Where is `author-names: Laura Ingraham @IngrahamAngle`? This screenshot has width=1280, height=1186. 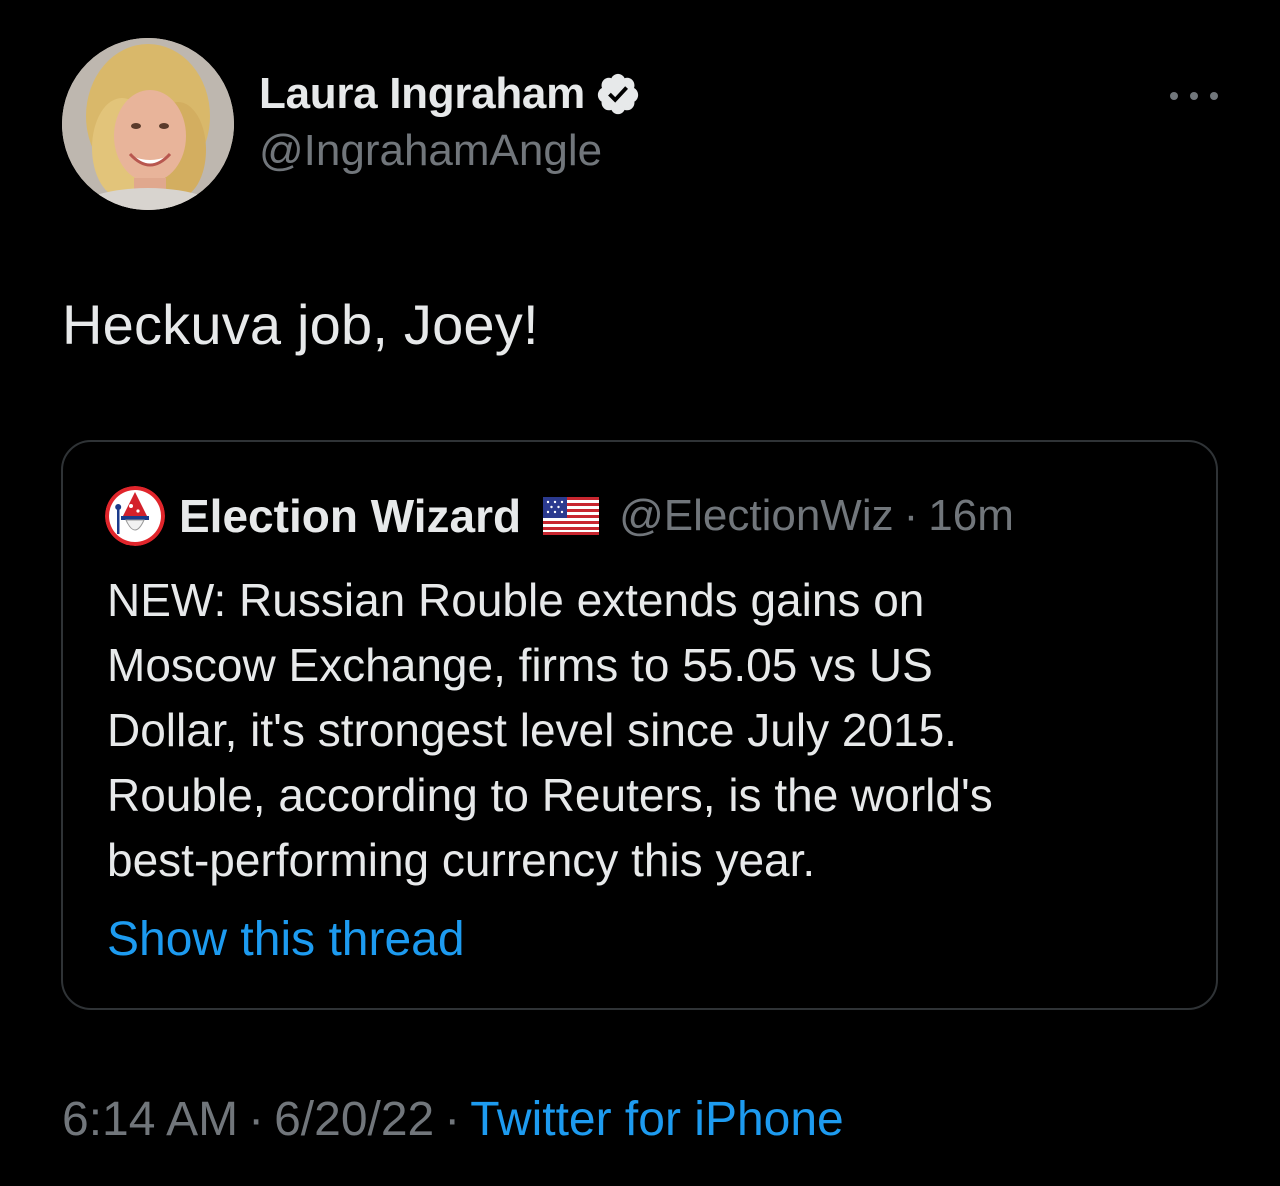
author-names: Laura Ingraham @IngrahamAngle is located at coordinates (450, 121).